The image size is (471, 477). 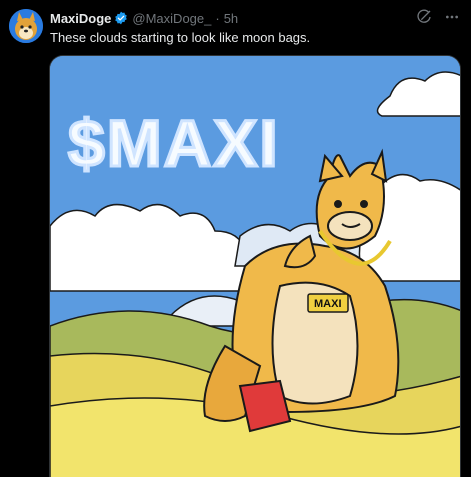 I want to click on author-handle: @MaxiDoge_, so click(x=171, y=18).